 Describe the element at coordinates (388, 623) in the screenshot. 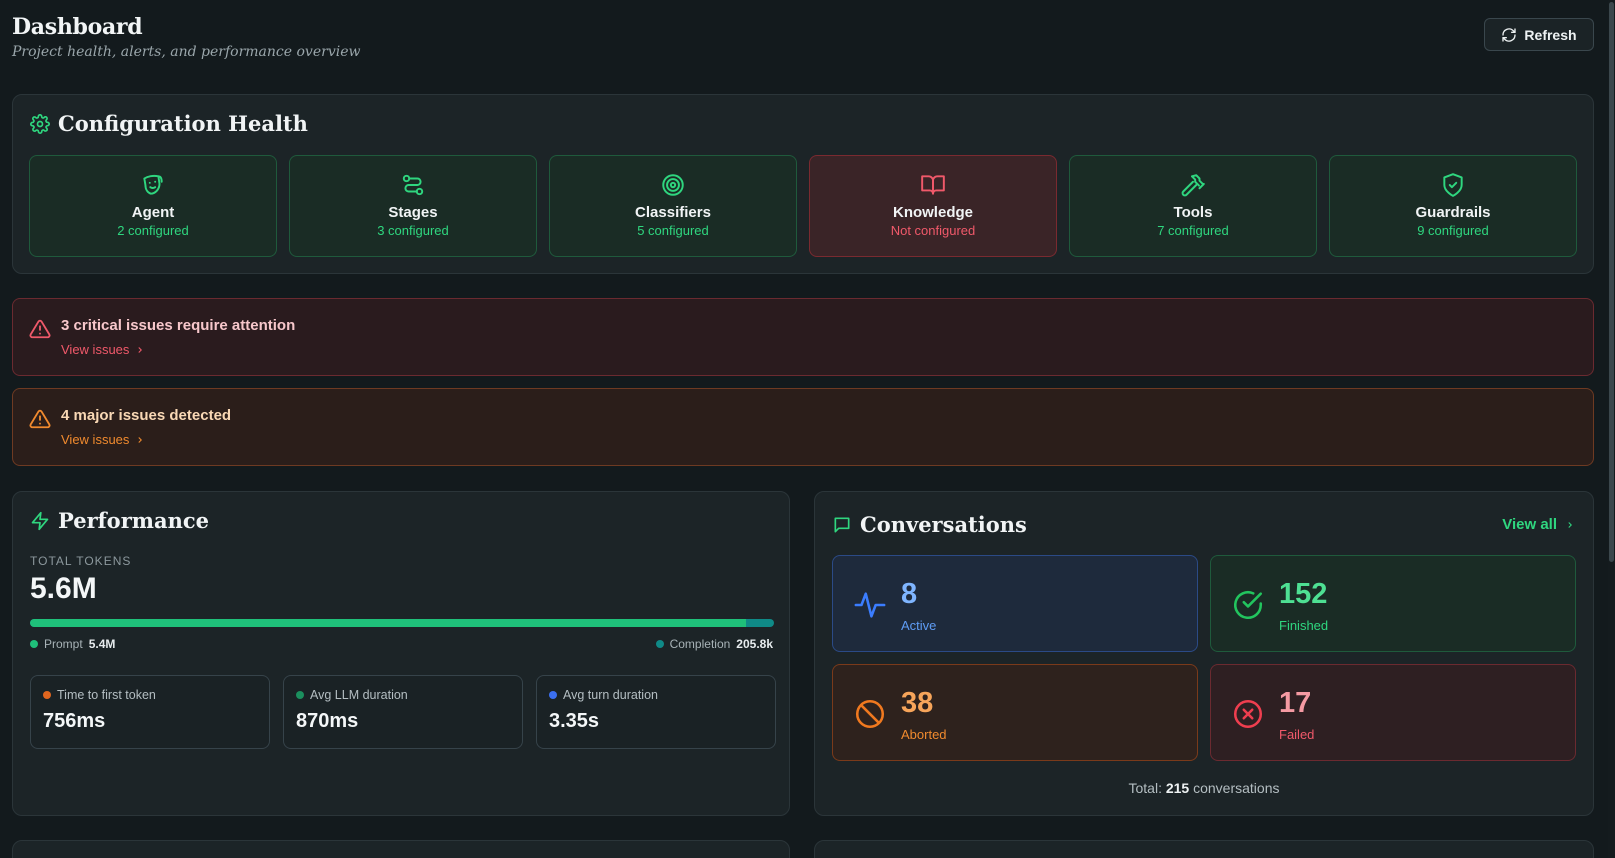

I see `prompt-tokens-fill` at that location.